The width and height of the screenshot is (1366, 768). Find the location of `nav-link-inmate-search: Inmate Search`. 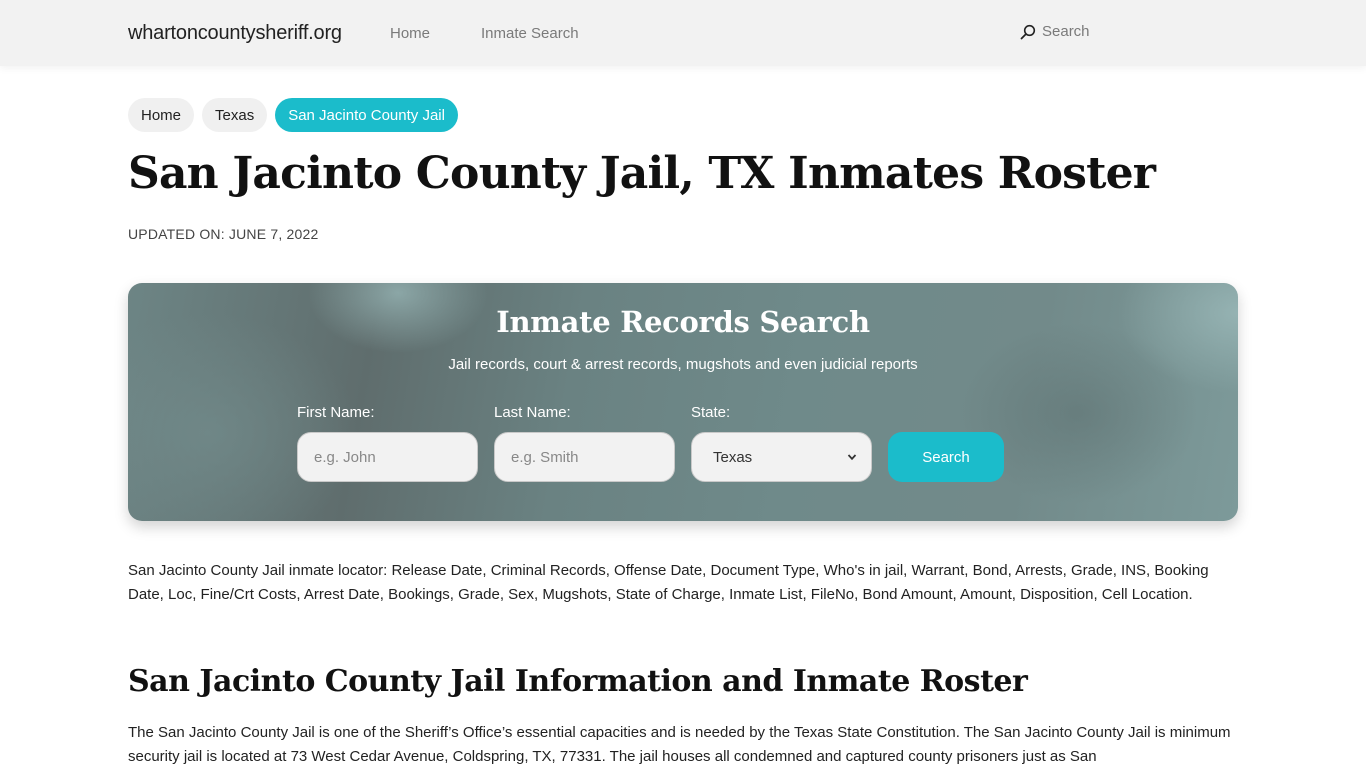

nav-link-inmate-search: Inmate Search is located at coordinates (530, 33).